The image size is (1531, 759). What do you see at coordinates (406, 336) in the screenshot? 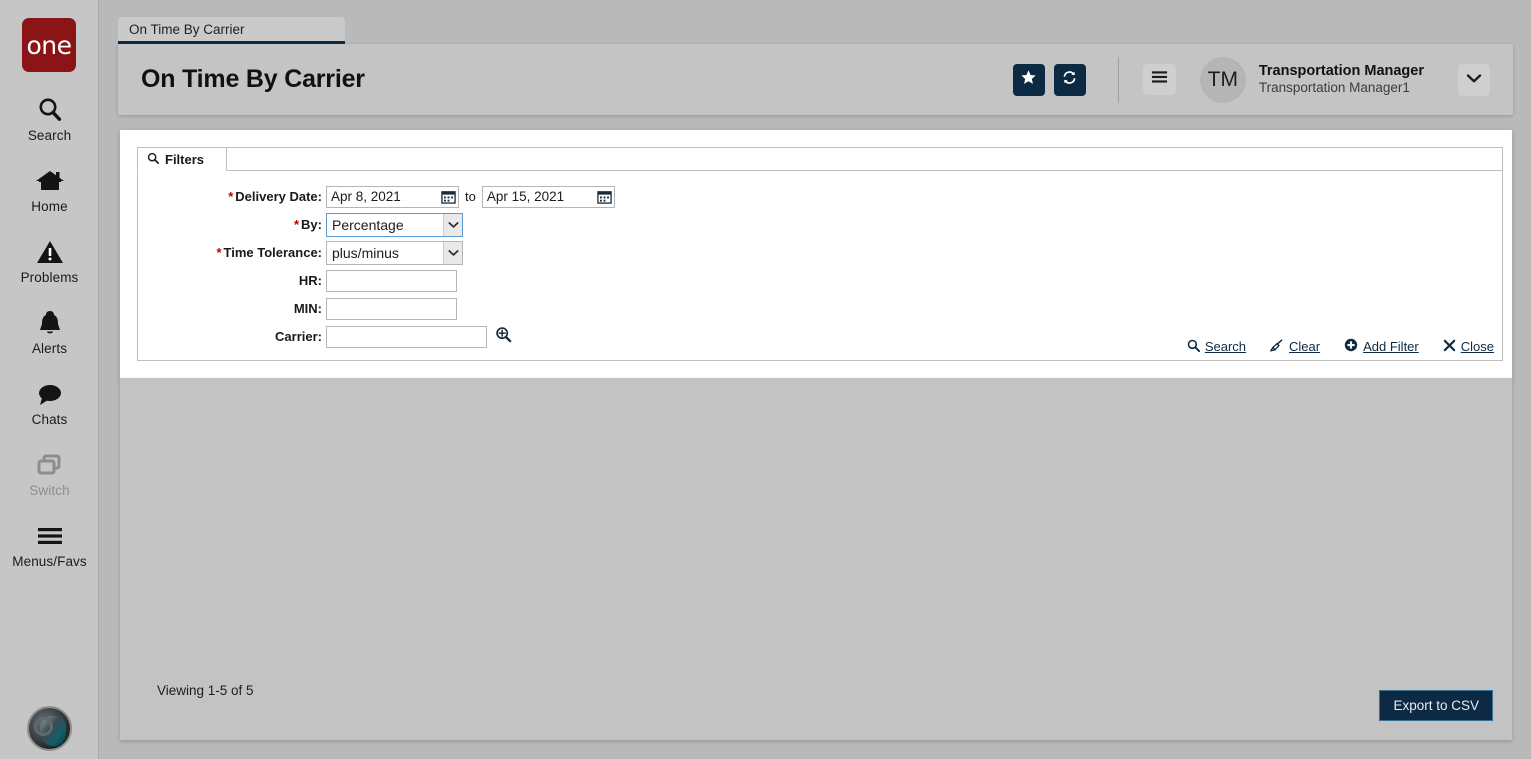
I see `carrier-input` at bounding box center [406, 336].